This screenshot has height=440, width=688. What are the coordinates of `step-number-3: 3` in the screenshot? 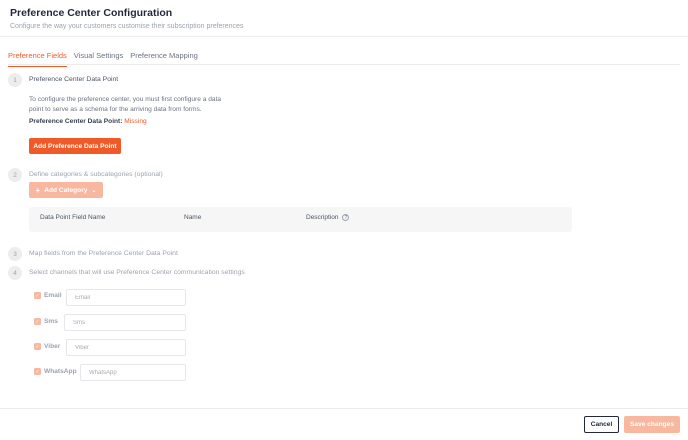 It's located at (15, 254).